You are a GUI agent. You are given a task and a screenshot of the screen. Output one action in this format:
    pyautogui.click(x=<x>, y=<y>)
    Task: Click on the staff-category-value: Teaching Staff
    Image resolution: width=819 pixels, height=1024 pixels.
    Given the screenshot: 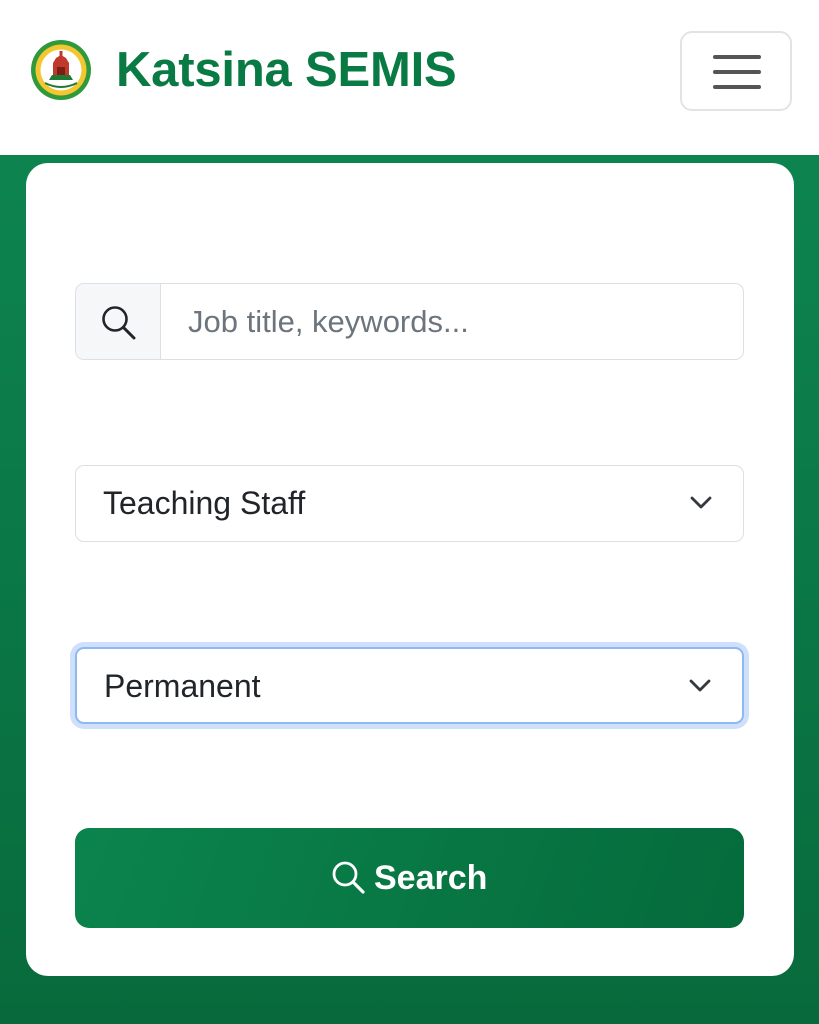 What is the action you would take?
    pyautogui.click(x=204, y=503)
    